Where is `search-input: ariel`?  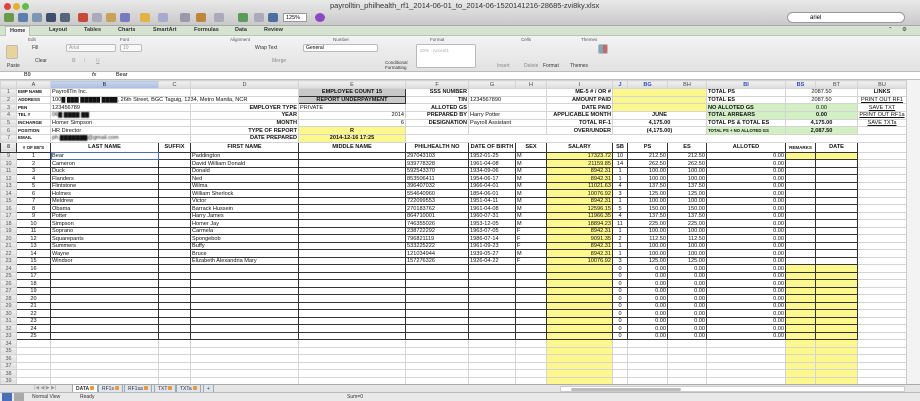 search-input: ariel is located at coordinates (846, 17).